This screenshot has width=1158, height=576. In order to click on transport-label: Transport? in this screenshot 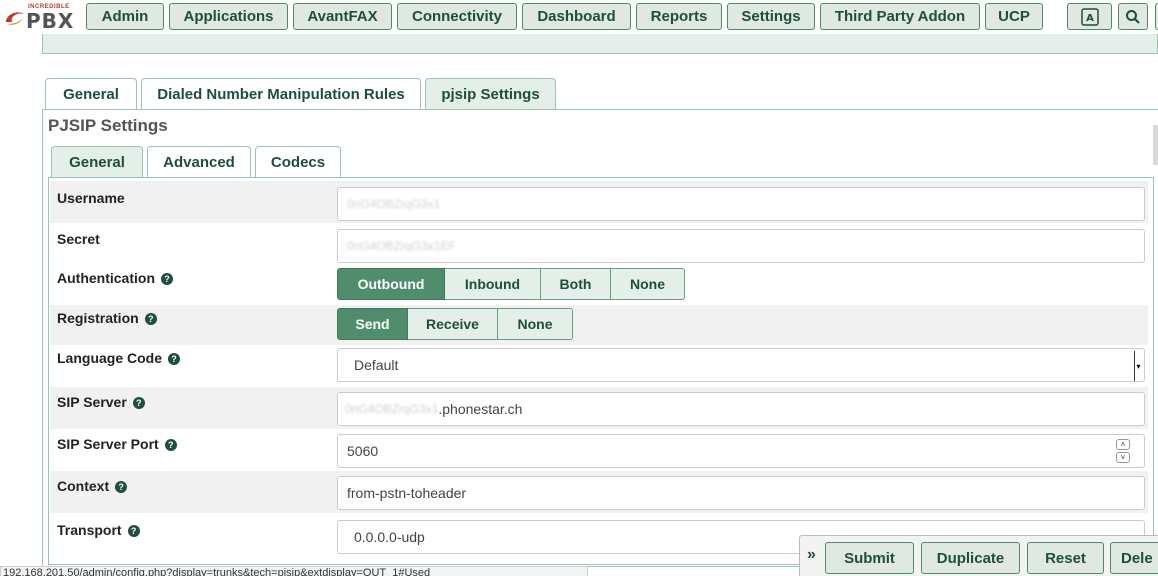, I will do `click(98, 530)`.